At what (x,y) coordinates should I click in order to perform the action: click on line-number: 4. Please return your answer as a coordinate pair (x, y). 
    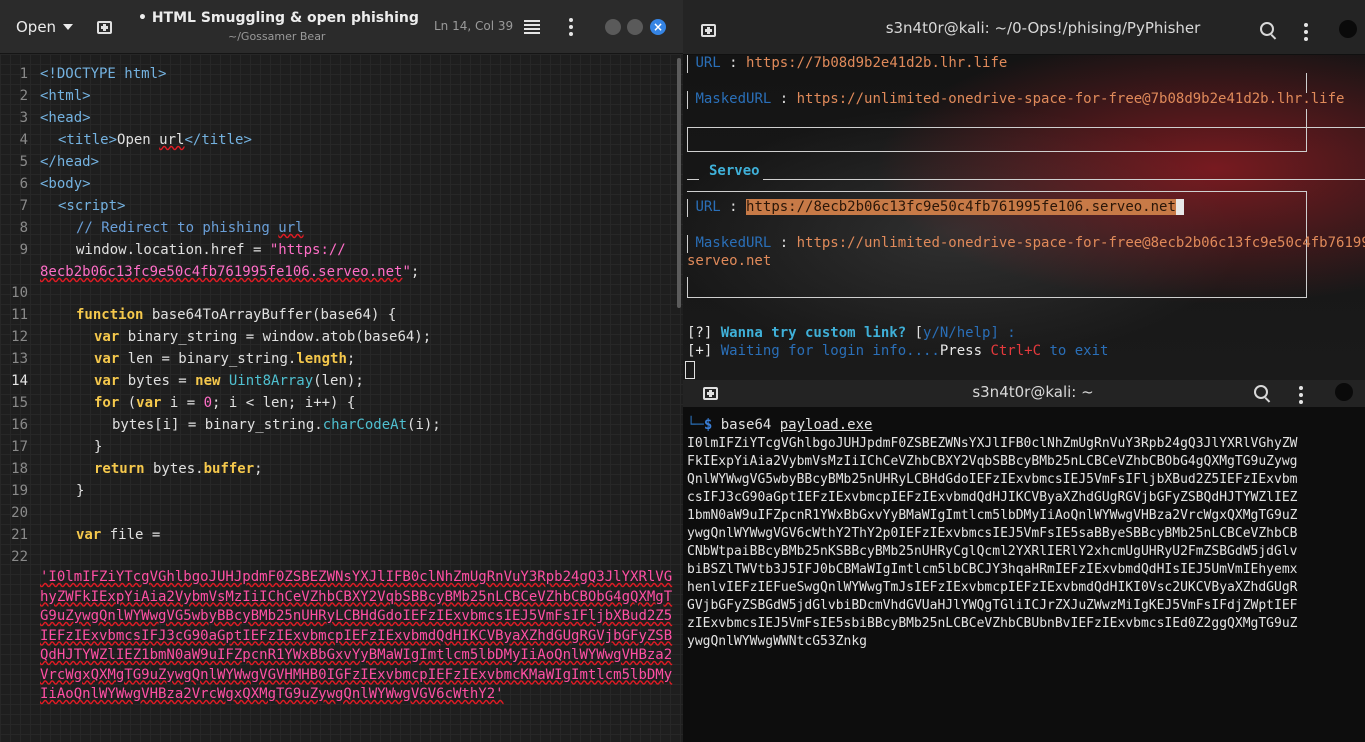
    Looking at the image, I should click on (23, 140).